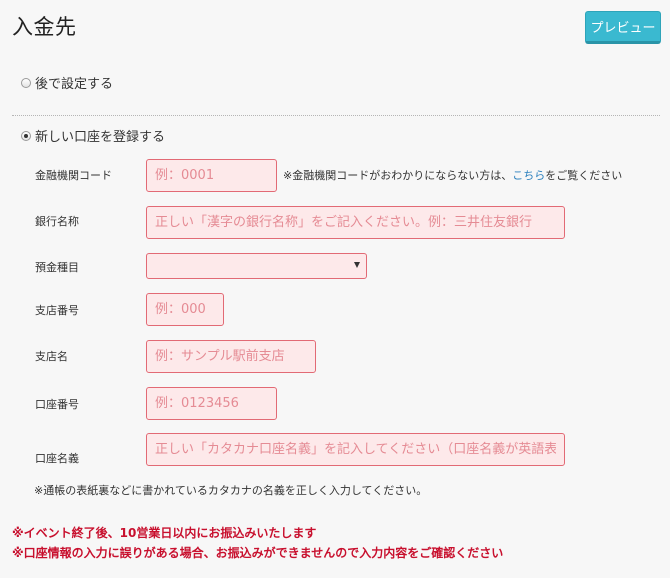 The width and height of the screenshot is (670, 578). What do you see at coordinates (164, 533) in the screenshot?
I see `warning-transfer-timing: ※イベント終了後、10営業日以内にお振込みいたします` at bounding box center [164, 533].